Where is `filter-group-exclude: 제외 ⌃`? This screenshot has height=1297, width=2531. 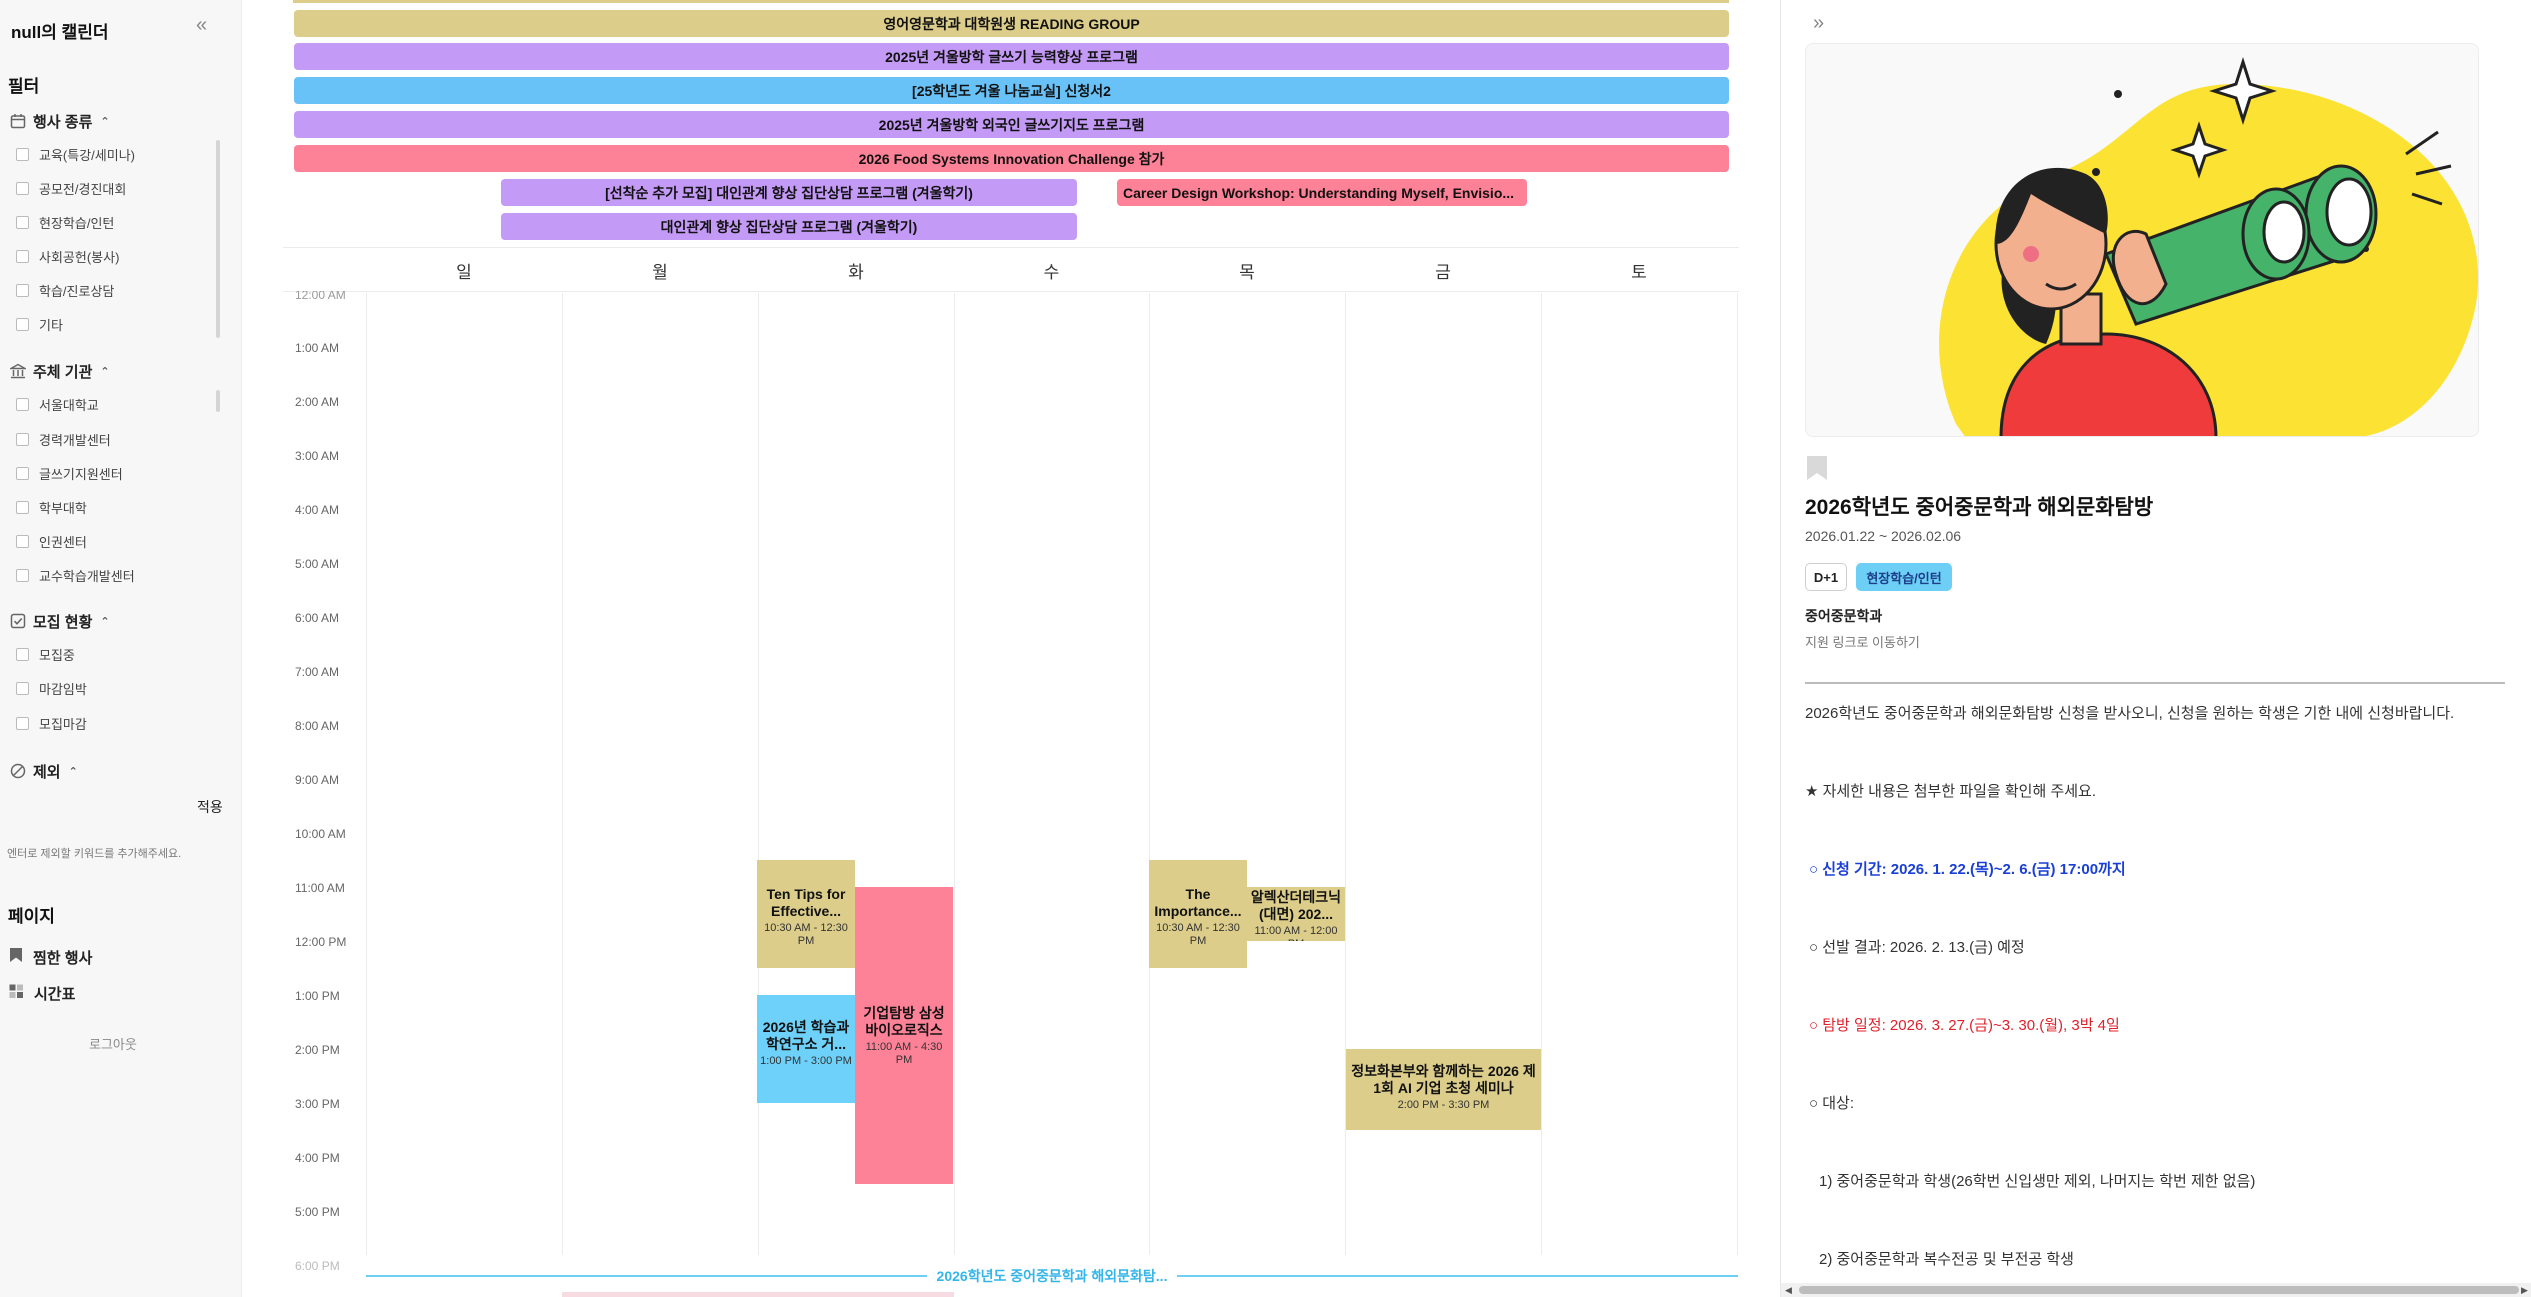 filter-group-exclude: 제외 ⌃ is located at coordinates (43, 771).